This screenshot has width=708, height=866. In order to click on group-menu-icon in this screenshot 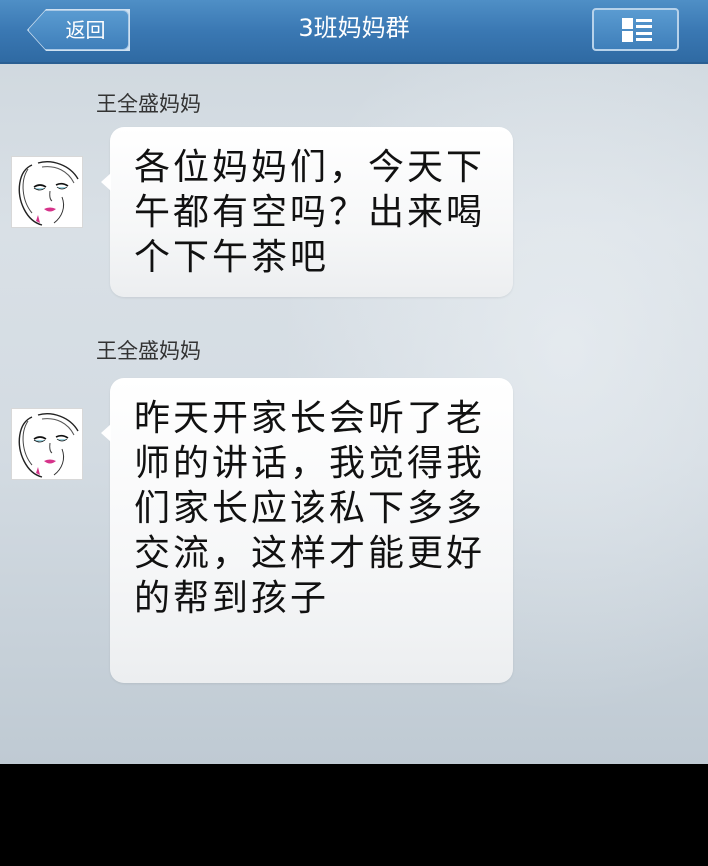, I will do `click(637, 30)`.